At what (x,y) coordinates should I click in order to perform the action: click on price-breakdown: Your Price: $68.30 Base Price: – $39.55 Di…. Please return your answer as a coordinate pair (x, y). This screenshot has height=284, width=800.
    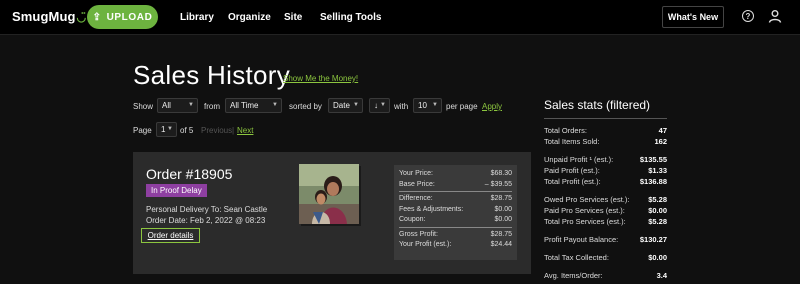
    Looking at the image, I should click on (455, 212).